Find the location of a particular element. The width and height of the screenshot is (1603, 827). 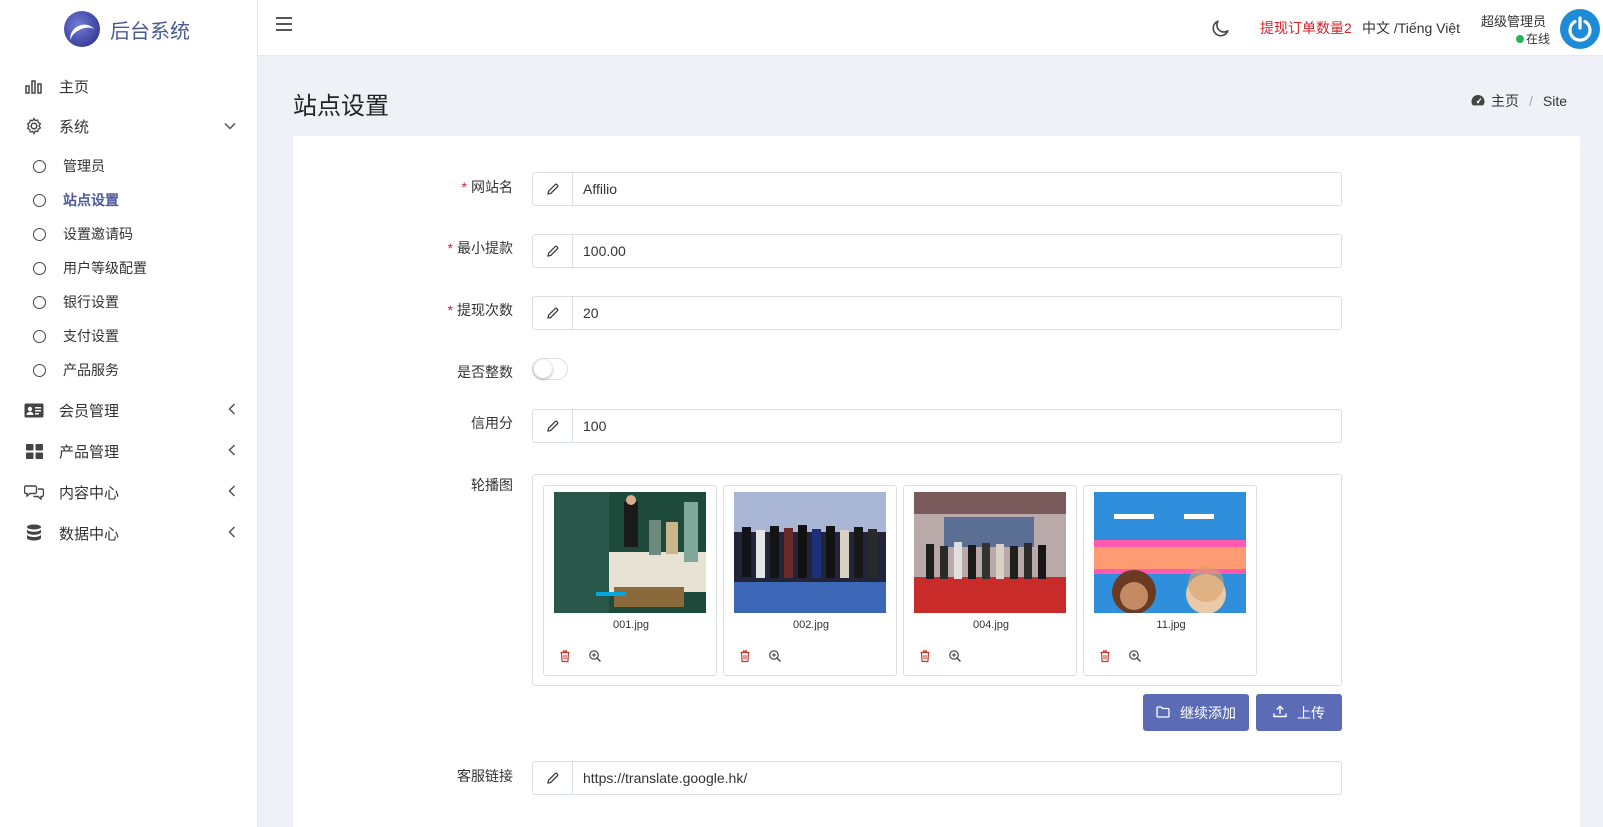

upload-label: 上传 is located at coordinates (1311, 712).